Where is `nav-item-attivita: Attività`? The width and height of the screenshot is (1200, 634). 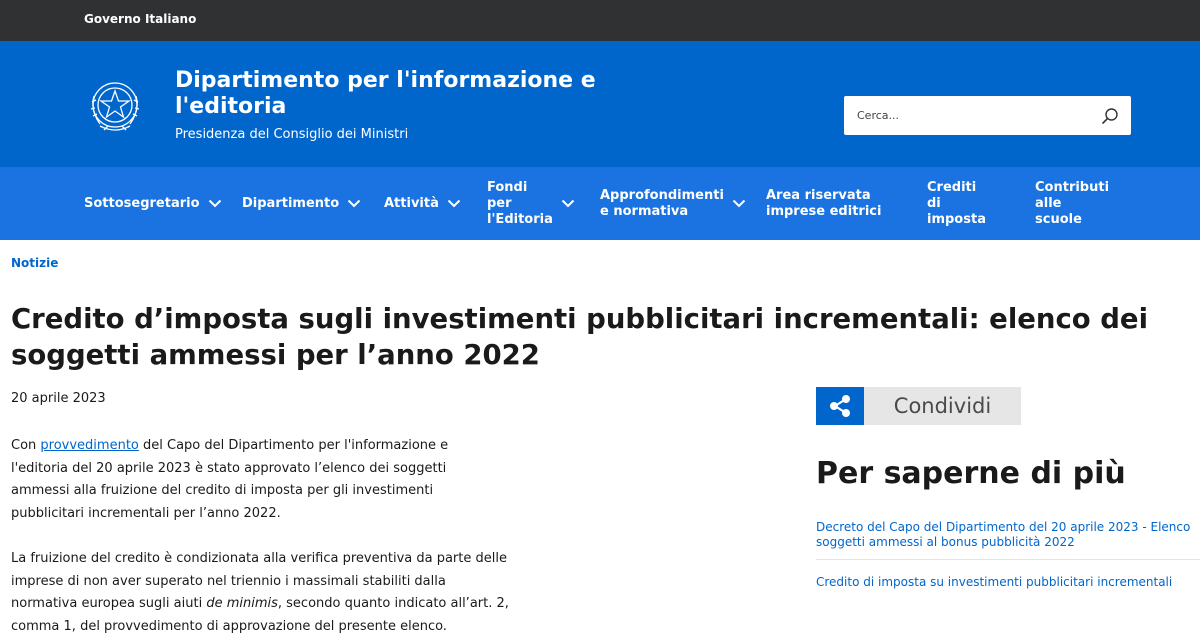 nav-item-attivita: Attività is located at coordinates (422, 203).